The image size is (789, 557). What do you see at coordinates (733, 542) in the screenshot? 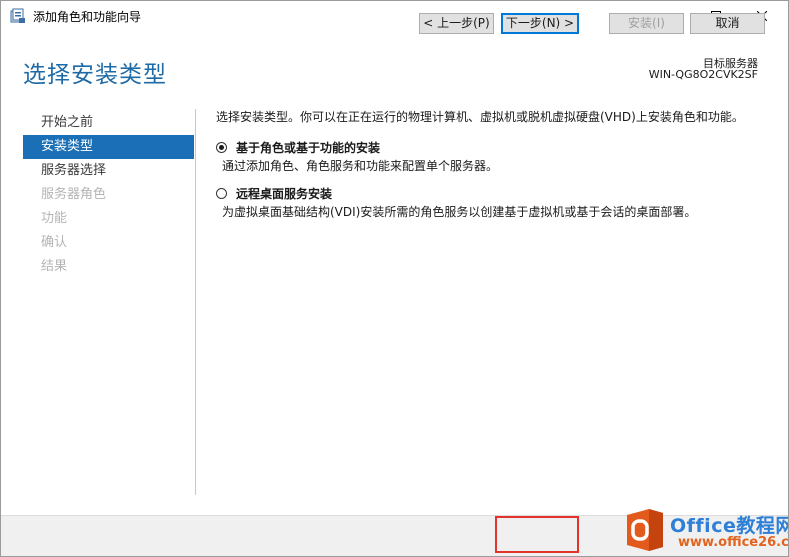
I see `watermark-url: www.office26.com` at bounding box center [733, 542].